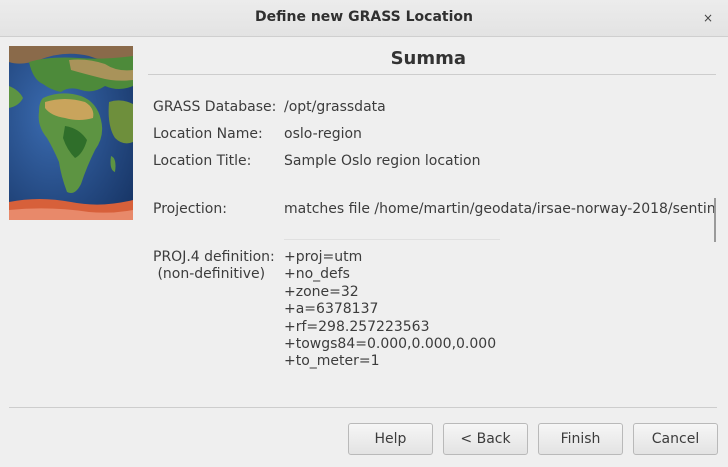  Describe the element at coordinates (202, 161) in the screenshot. I see `location-title-label: Location Title:` at that location.